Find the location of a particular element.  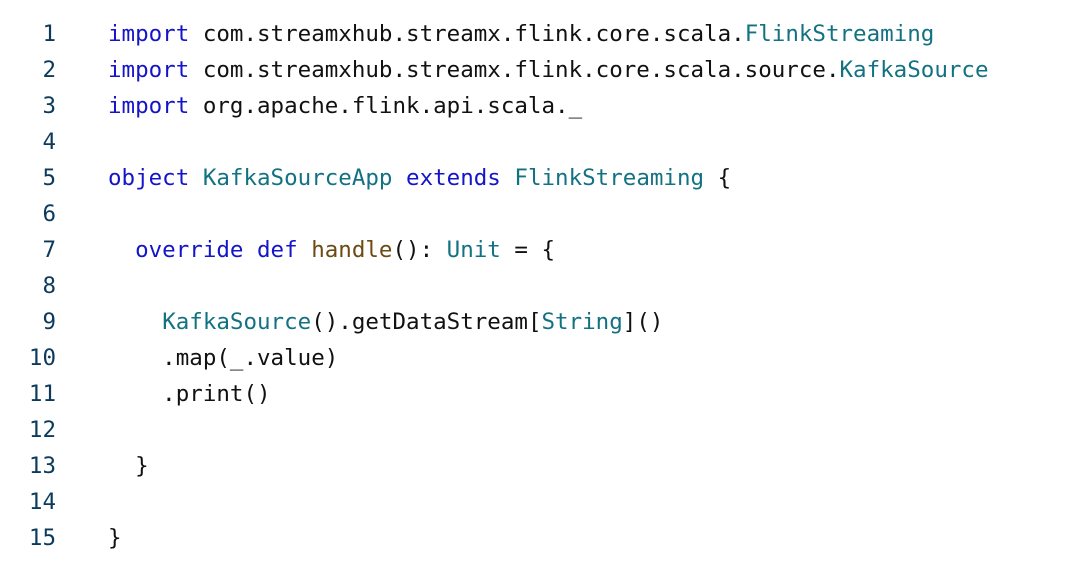

line-number: 12 is located at coordinates (42, 430).